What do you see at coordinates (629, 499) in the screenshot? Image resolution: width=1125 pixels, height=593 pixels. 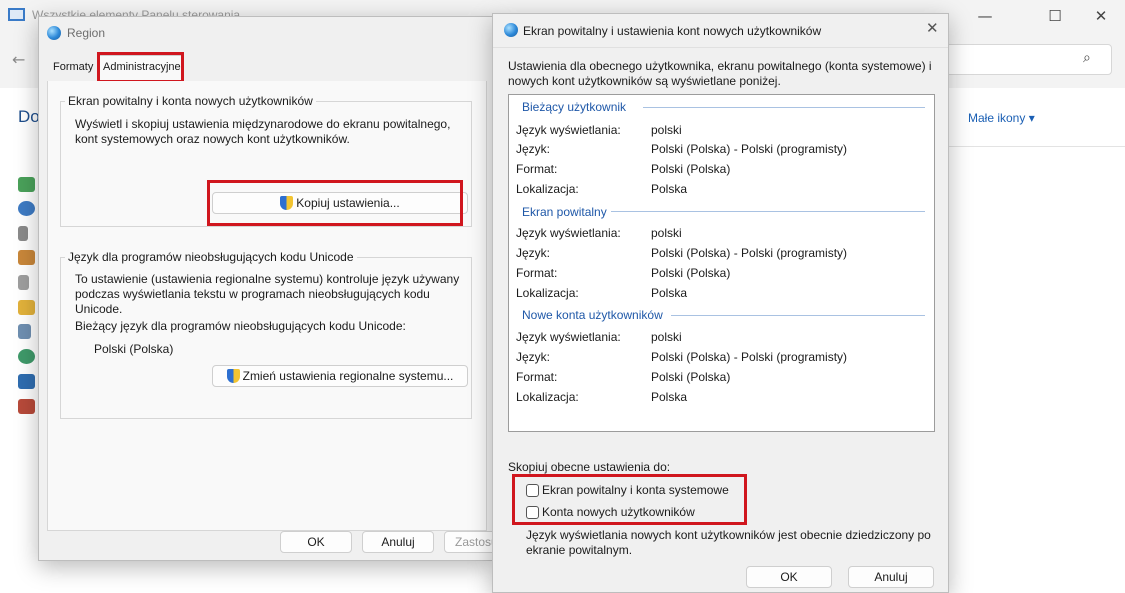 I see `highlight-checkboxes` at bounding box center [629, 499].